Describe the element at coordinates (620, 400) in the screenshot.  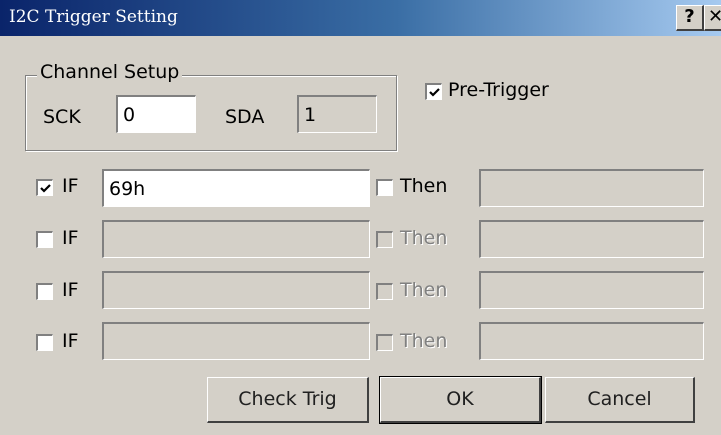
I see `cancel-button: Cancel` at that location.